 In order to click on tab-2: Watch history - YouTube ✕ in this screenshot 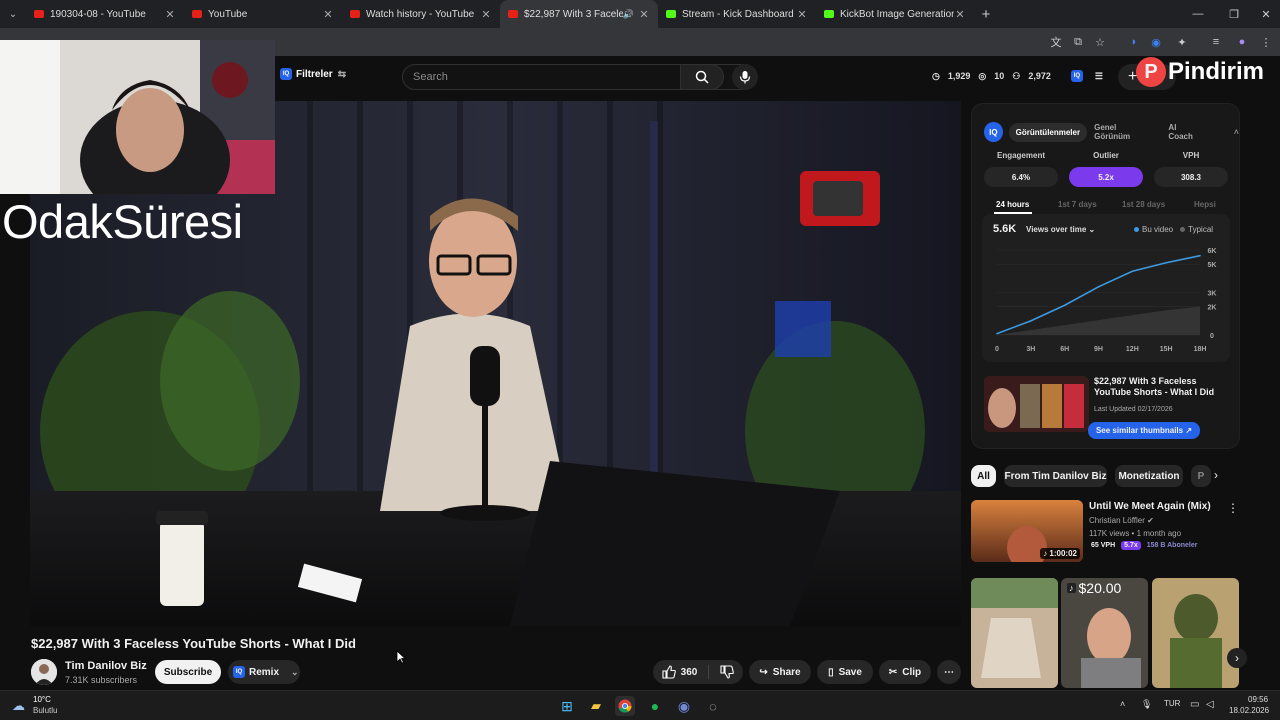, I will do `click(421, 14)`.